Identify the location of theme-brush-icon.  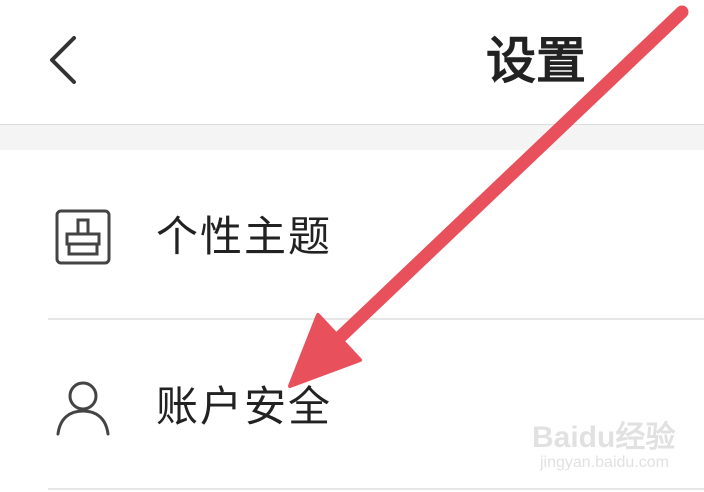
(83, 237).